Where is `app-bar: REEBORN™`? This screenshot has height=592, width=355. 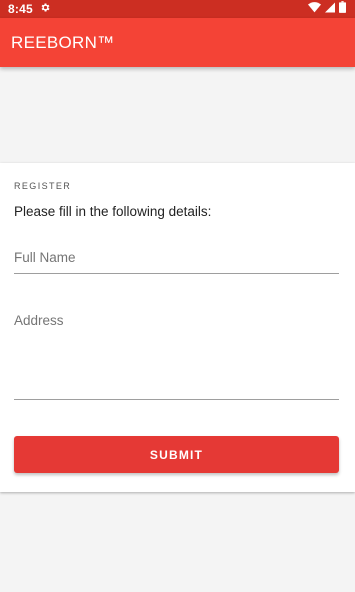
app-bar: REEBORN™ is located at coordinates (177, 42).